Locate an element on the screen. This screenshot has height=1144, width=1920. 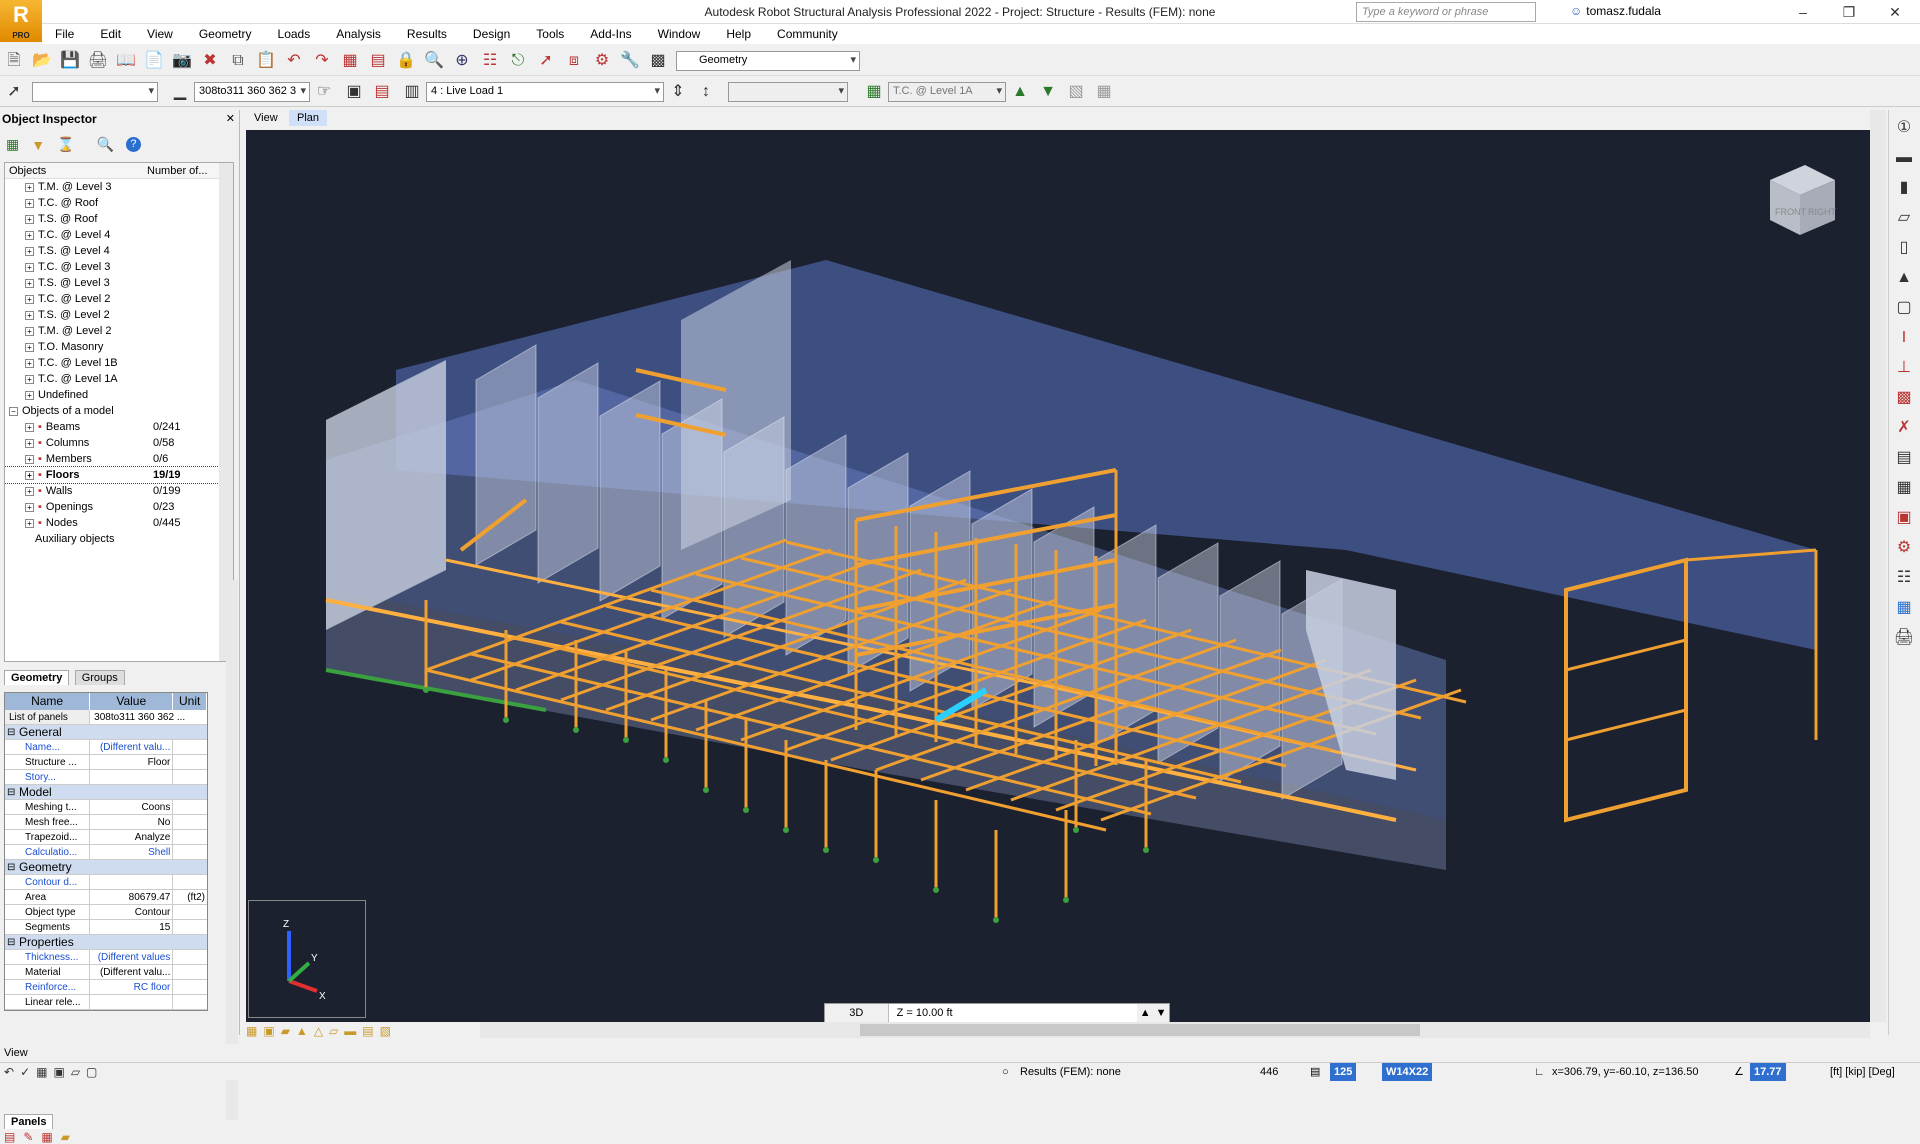
menu-community: Community is located at coordinates (807, 34).